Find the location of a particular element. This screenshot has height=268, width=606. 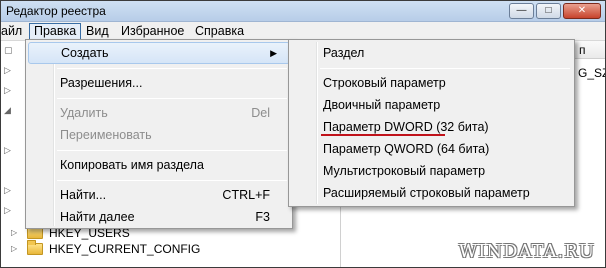

window-title: Редактор реестра is located at coordinates (56, 11).